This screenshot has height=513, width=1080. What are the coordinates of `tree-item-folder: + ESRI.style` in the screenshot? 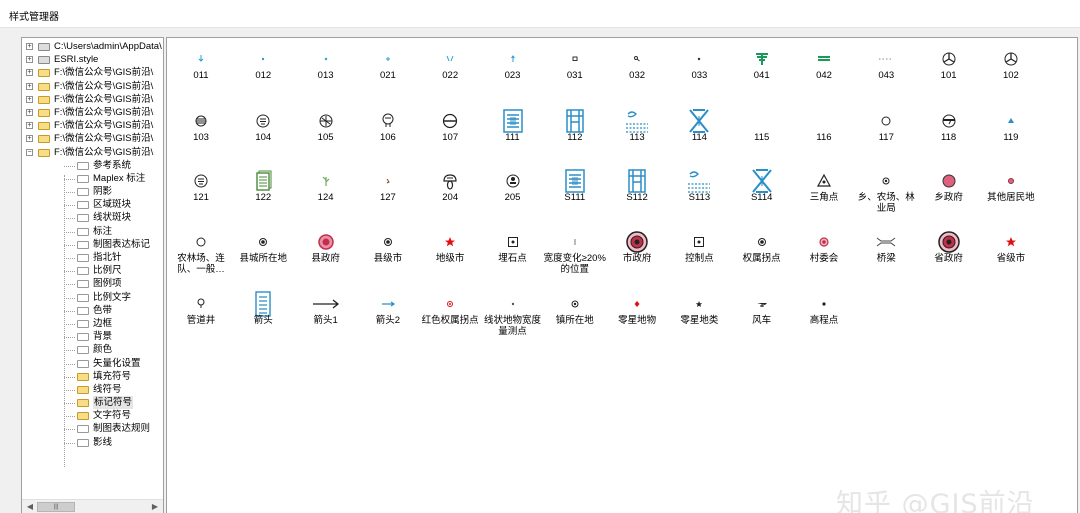 It's located at (92, 59).